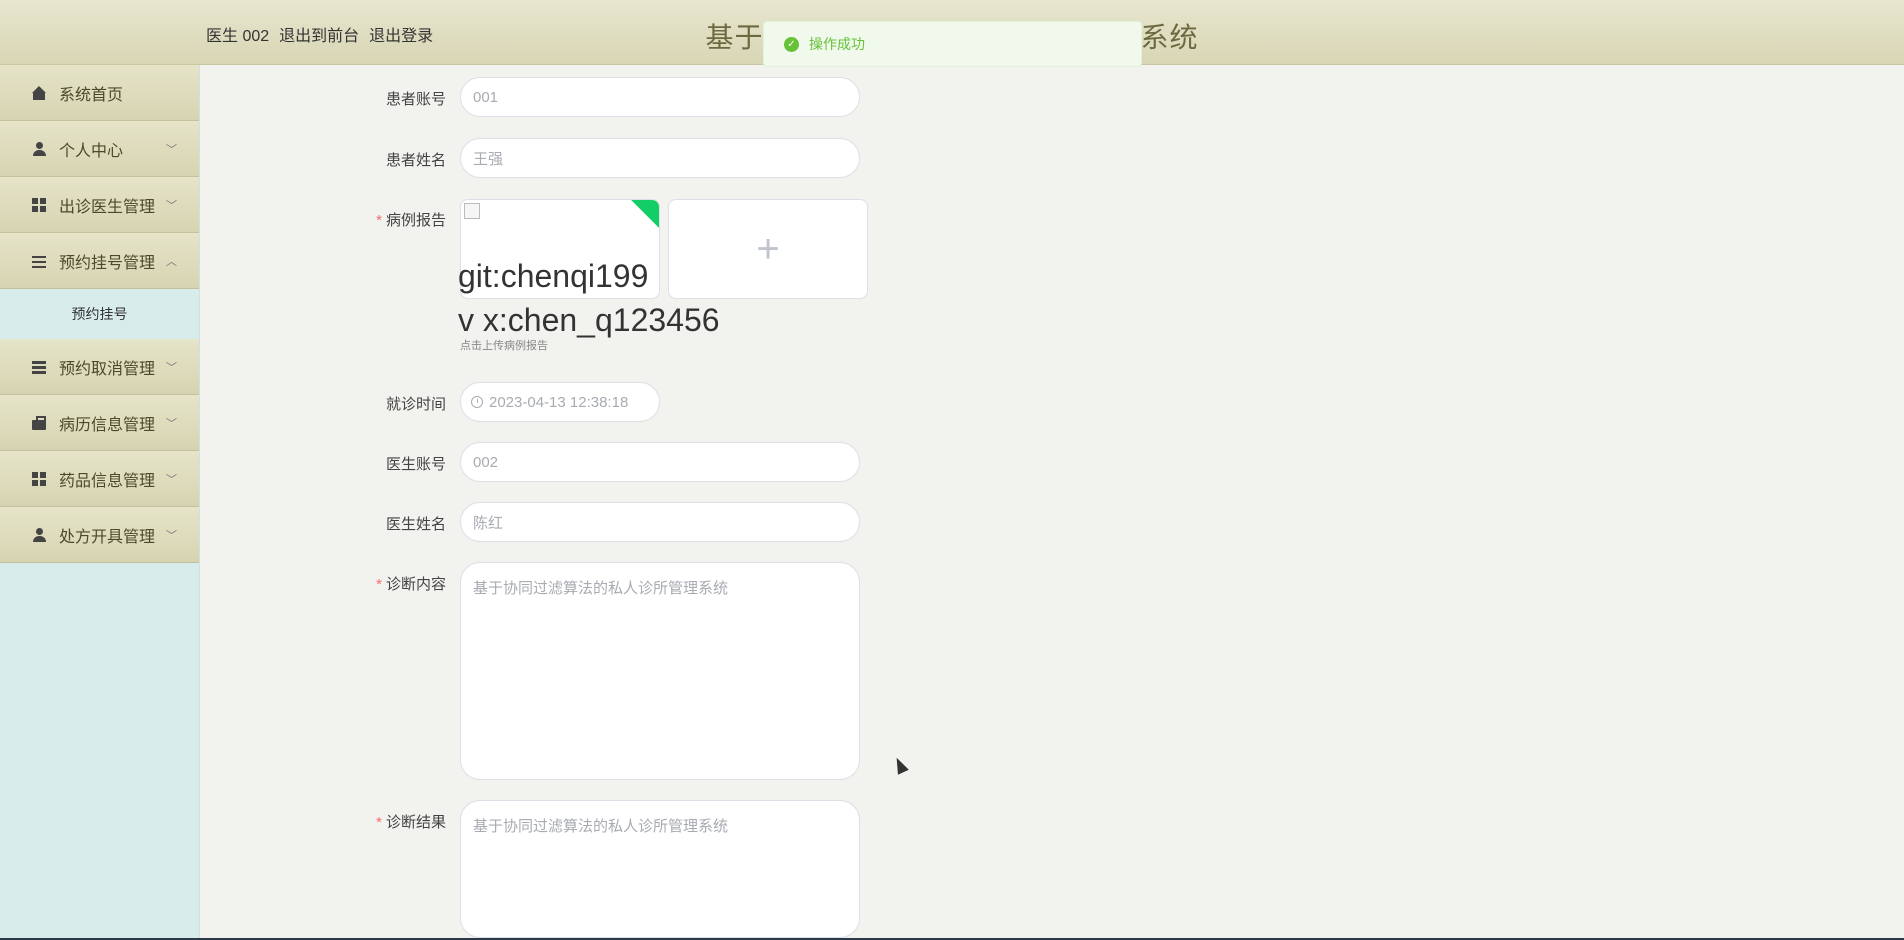  Describe the element at coordinates (553, 276) in the screenshot. I see `watermark-line-1: git:chenqi199` at that location.